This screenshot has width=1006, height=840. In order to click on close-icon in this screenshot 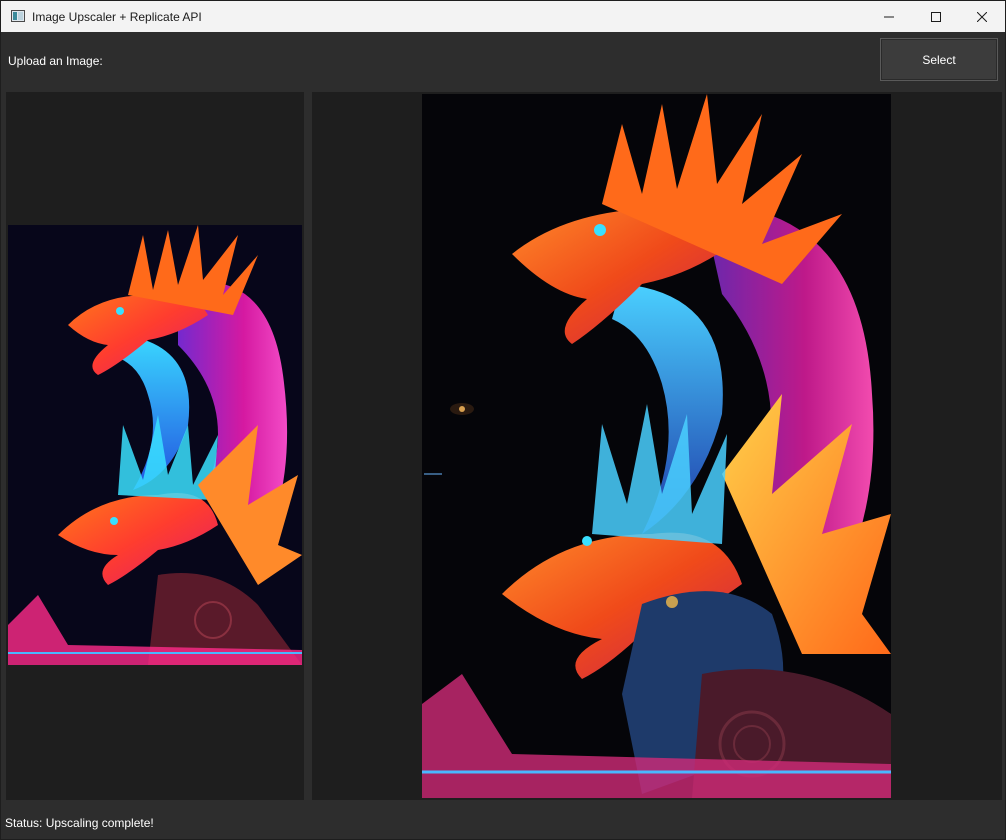, I will do `click(982, 16)`.